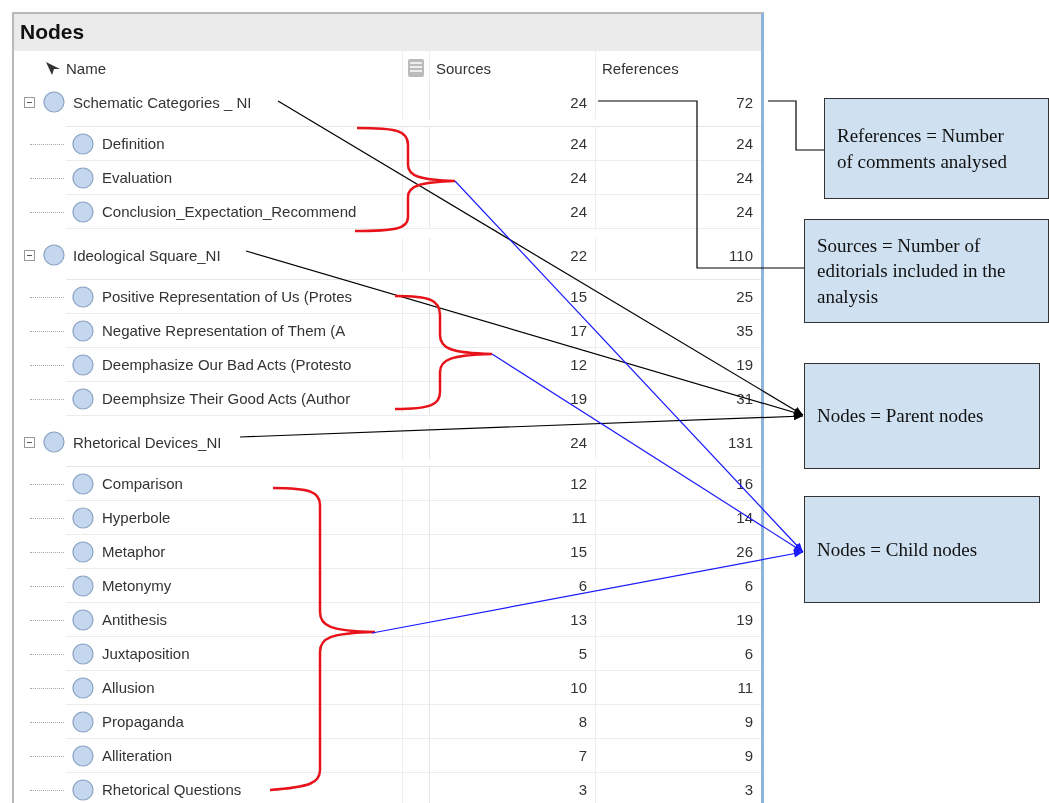  Describe the element at coordinates (678, 442) in the screenshot. I see `references-count: 131` at that location.